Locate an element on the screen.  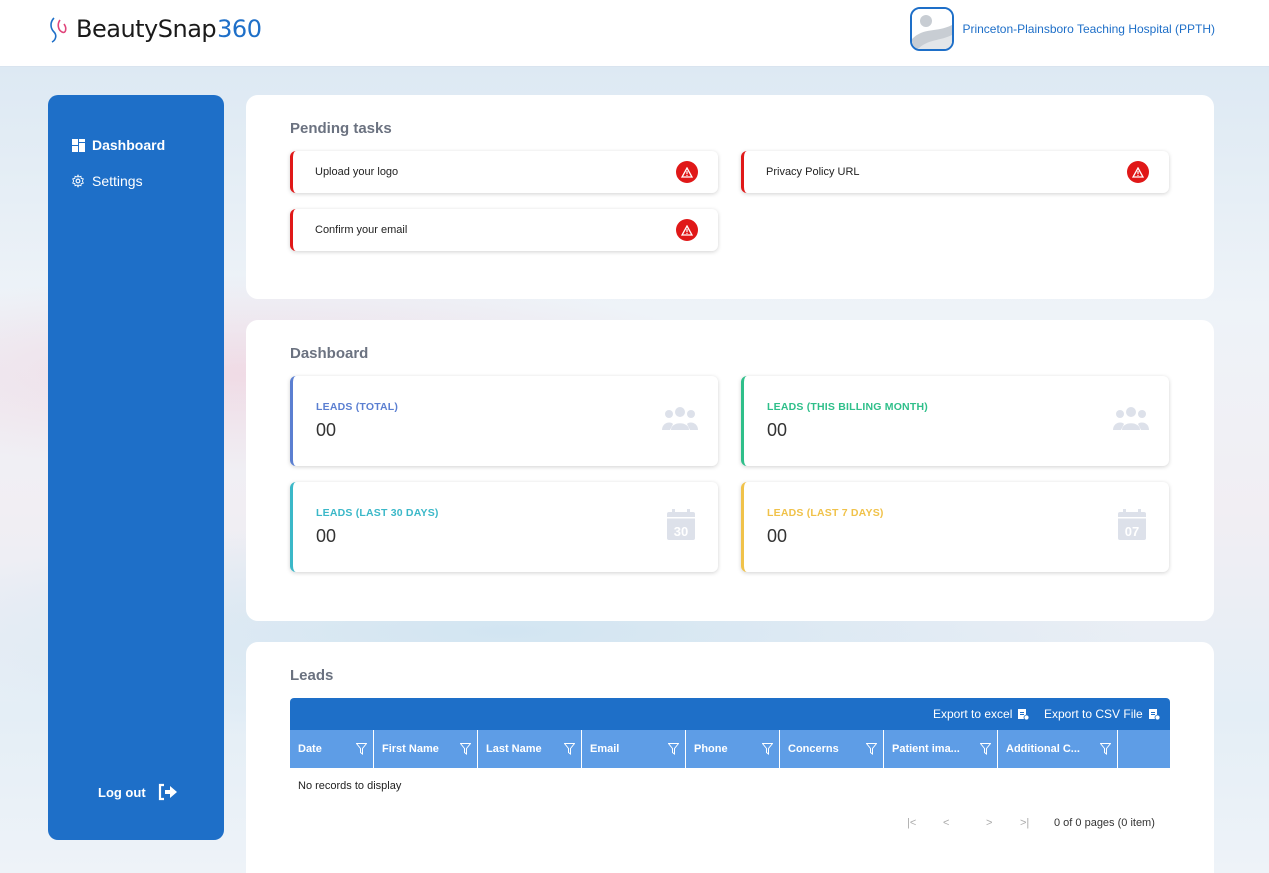
logout-arrow-icon is located at coordinates (167, 792).